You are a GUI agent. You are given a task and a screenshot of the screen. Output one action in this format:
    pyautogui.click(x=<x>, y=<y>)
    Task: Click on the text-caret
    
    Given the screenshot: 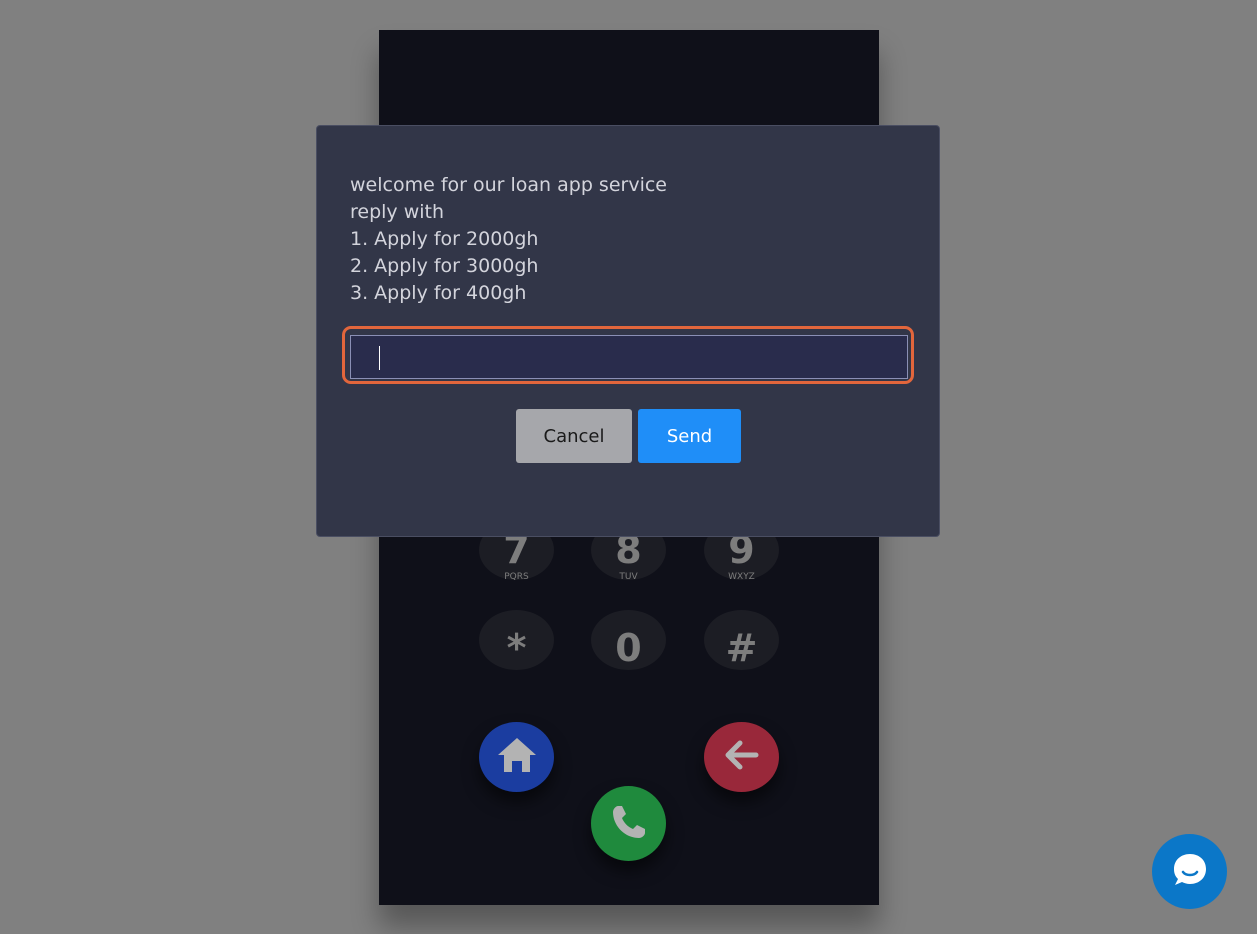 What is the action you would take?
    pyautogui.click(x=379, y=358)
    